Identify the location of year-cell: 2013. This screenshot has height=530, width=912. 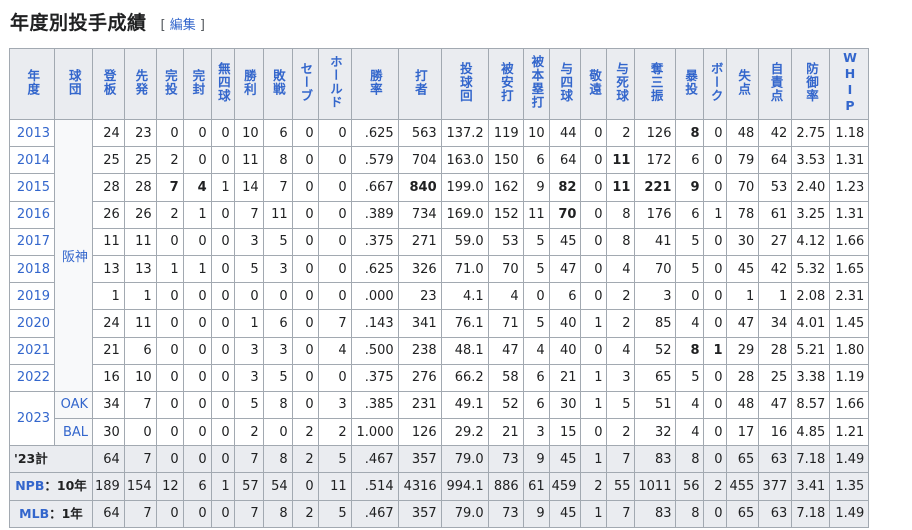
(32, 133).